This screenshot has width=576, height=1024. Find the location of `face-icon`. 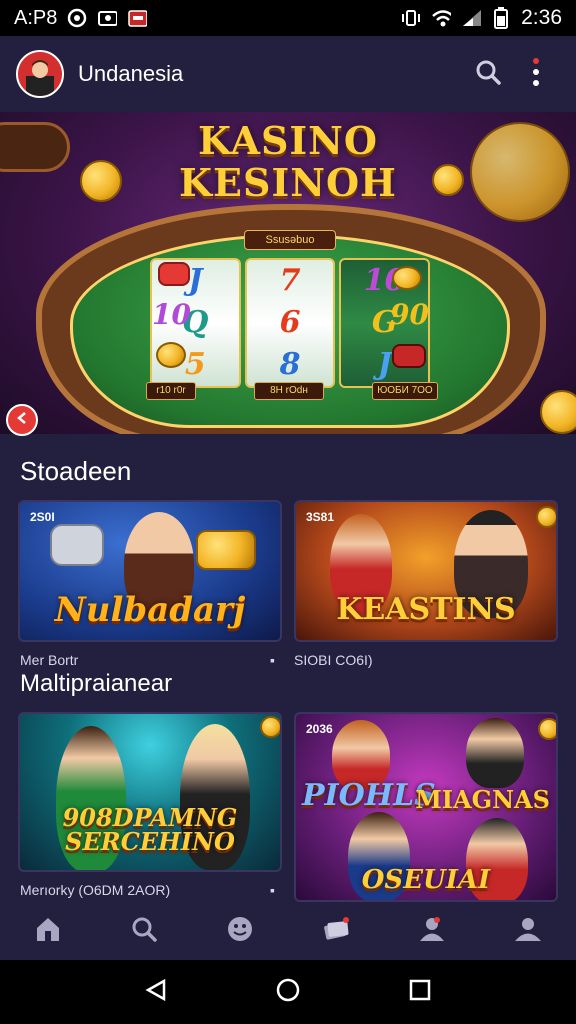

face-icon is located at coordinates (240, 931).